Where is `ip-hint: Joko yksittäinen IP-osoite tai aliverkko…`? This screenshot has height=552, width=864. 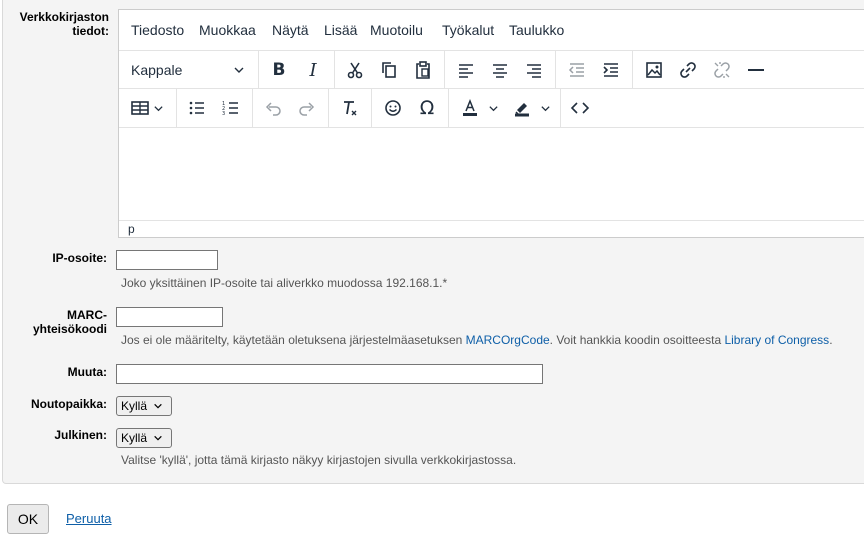
ip-hint: Joko yksittäinen IP-osoite tai aliverkko… is located at coordinates (284, 283).